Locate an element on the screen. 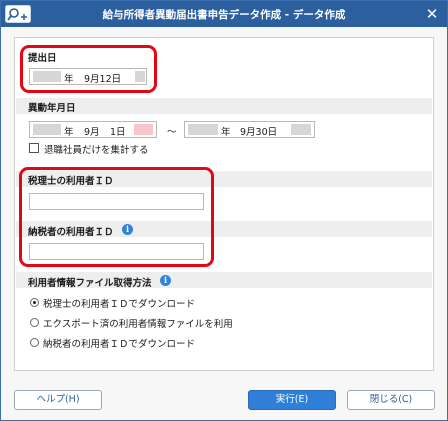  change-from-date-field: 年 9月 1日 is located at coordinates (93, 129).